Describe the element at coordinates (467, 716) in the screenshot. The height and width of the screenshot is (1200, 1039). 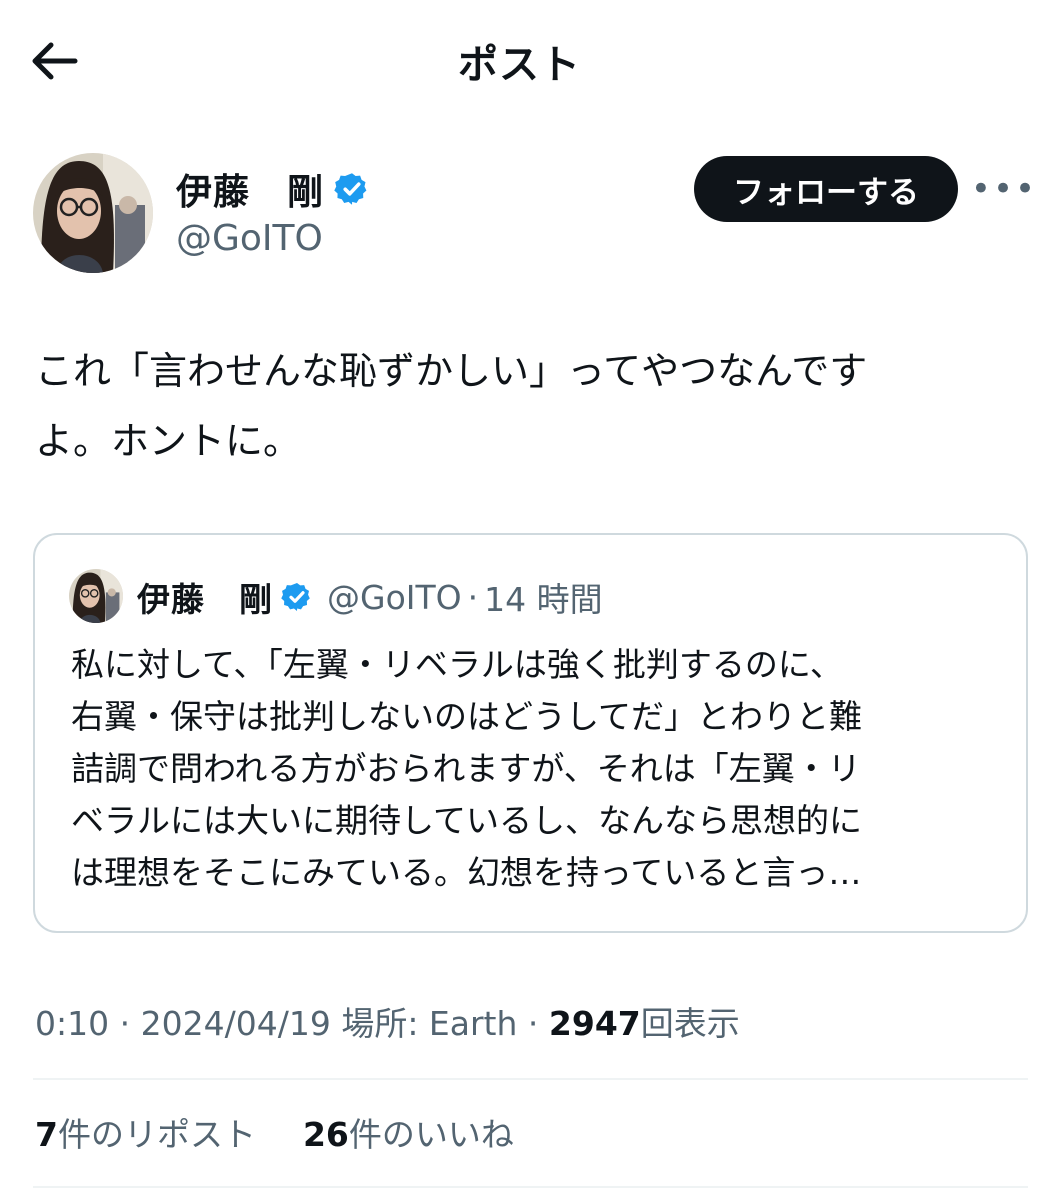
I see `quoted-line: 右翼・保守は批判しないのはどうしてだ」とわりと難` at that location.